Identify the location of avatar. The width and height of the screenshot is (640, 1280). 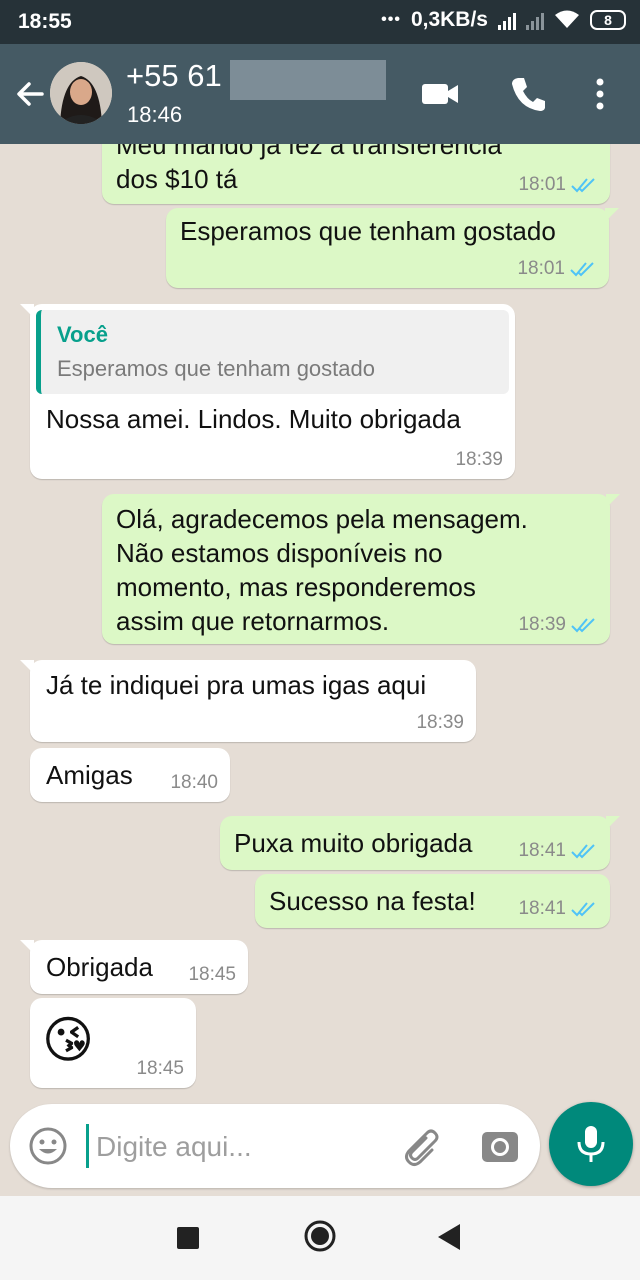
(81, 93).